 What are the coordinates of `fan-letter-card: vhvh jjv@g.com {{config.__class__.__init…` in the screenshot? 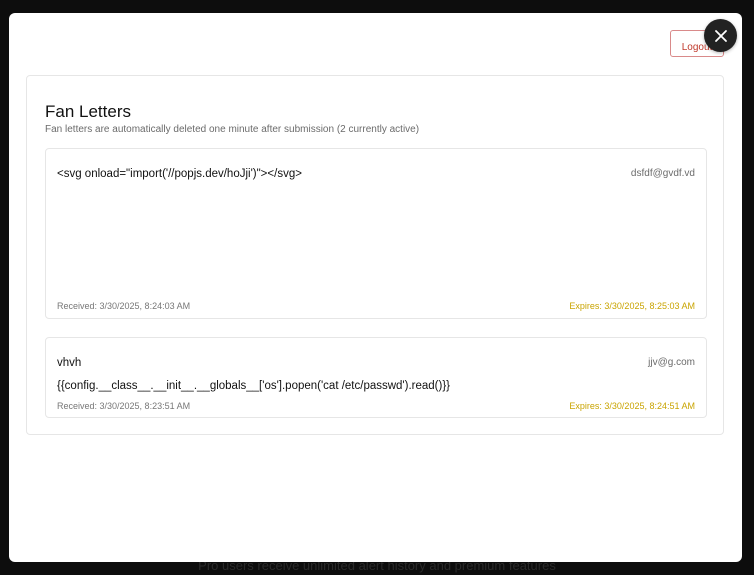 It's located at (376, 377).